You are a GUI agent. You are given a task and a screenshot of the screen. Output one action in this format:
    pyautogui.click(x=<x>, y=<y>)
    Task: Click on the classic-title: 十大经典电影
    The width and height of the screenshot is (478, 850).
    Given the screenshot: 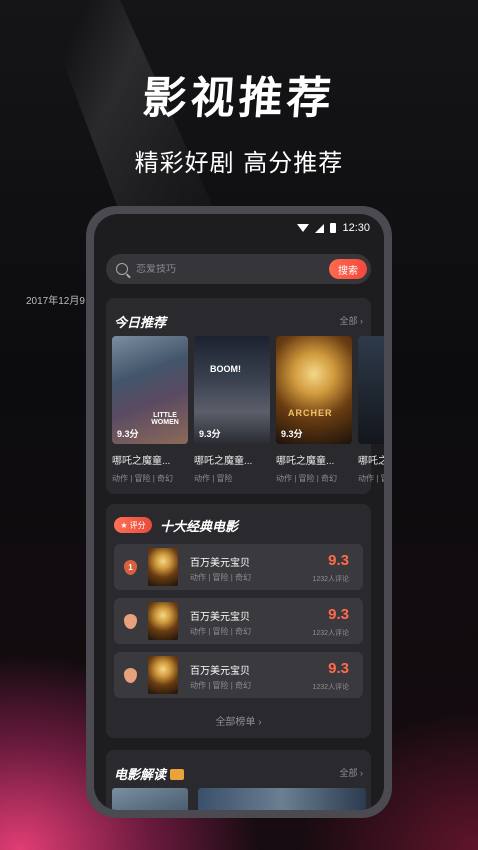 What is the action you would take?
    pyautogui.click(x=199, y=526)
    